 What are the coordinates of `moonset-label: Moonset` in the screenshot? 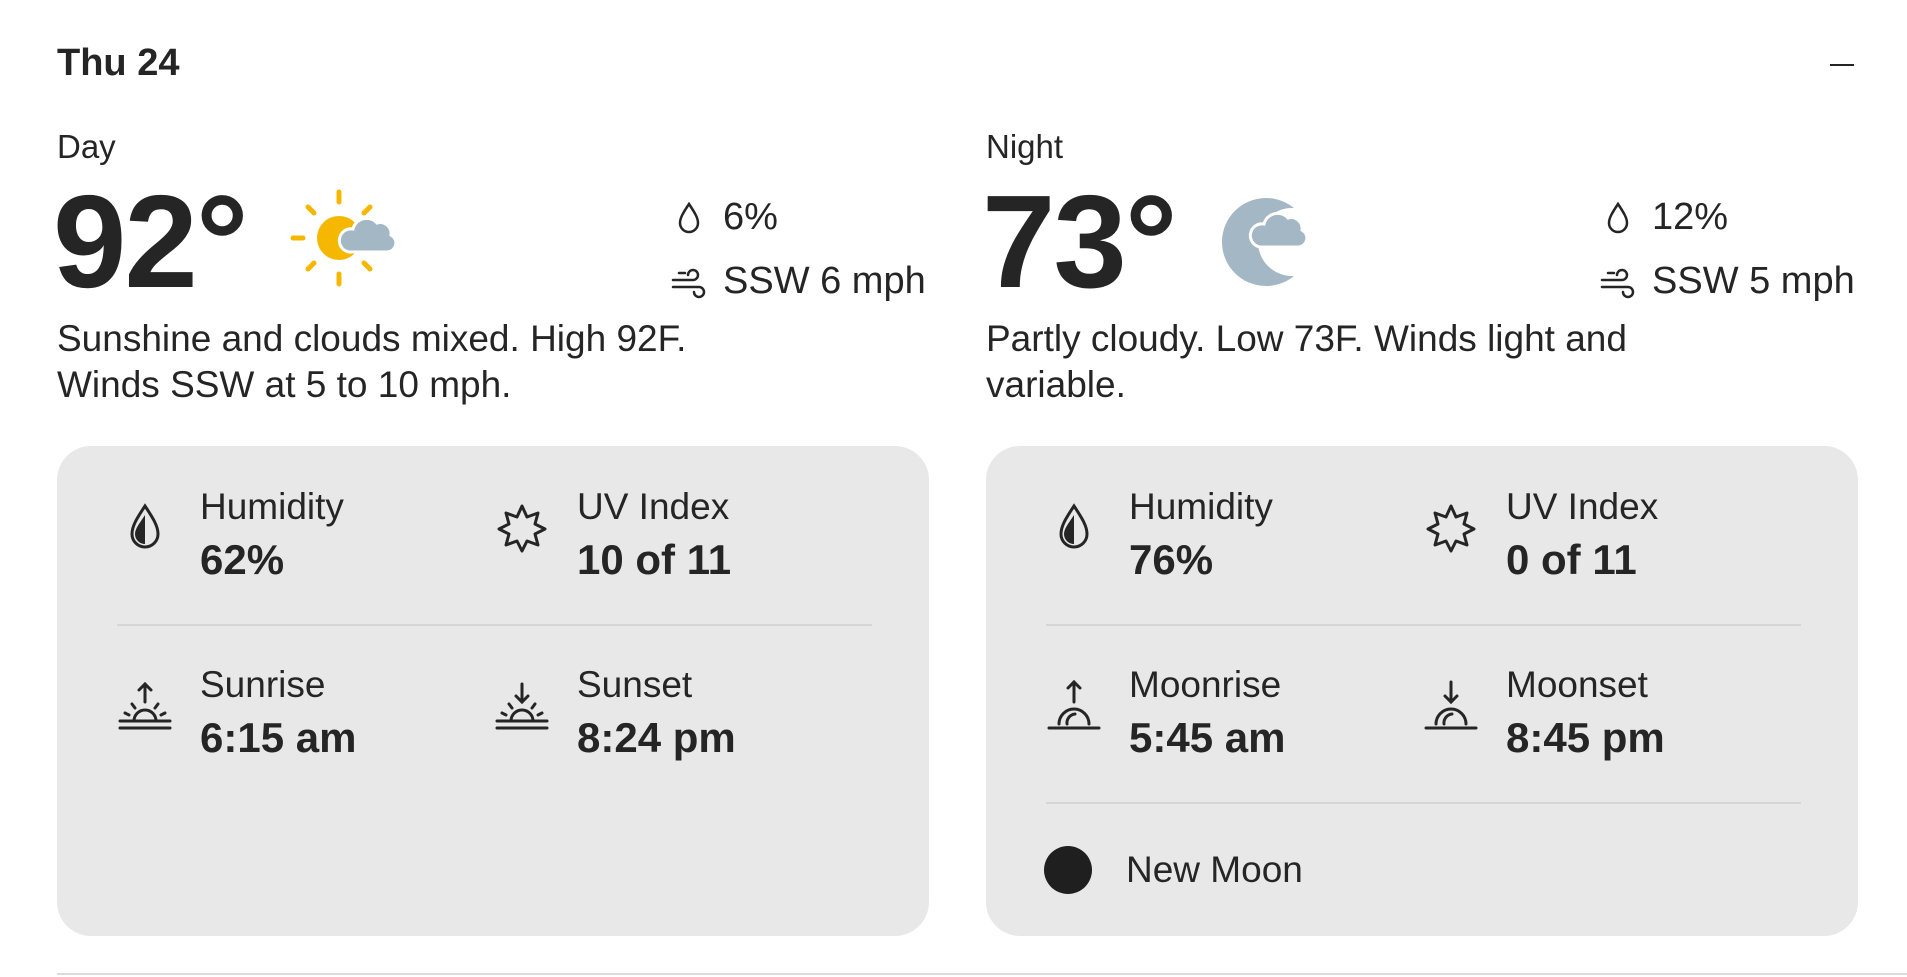 It's located at (1577, 684).